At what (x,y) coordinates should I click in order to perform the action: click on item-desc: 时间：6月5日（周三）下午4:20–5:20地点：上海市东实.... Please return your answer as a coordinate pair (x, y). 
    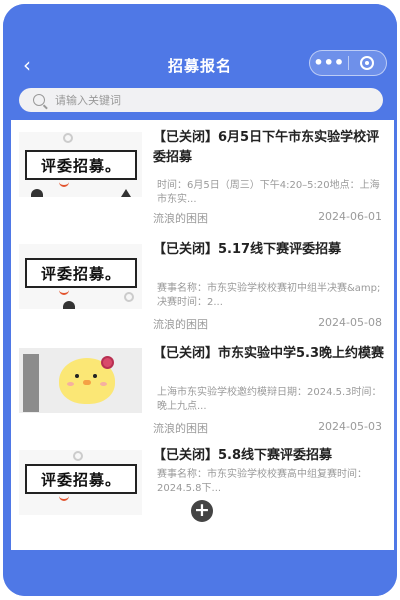
    Looking at the image, I should click on (268, 192).